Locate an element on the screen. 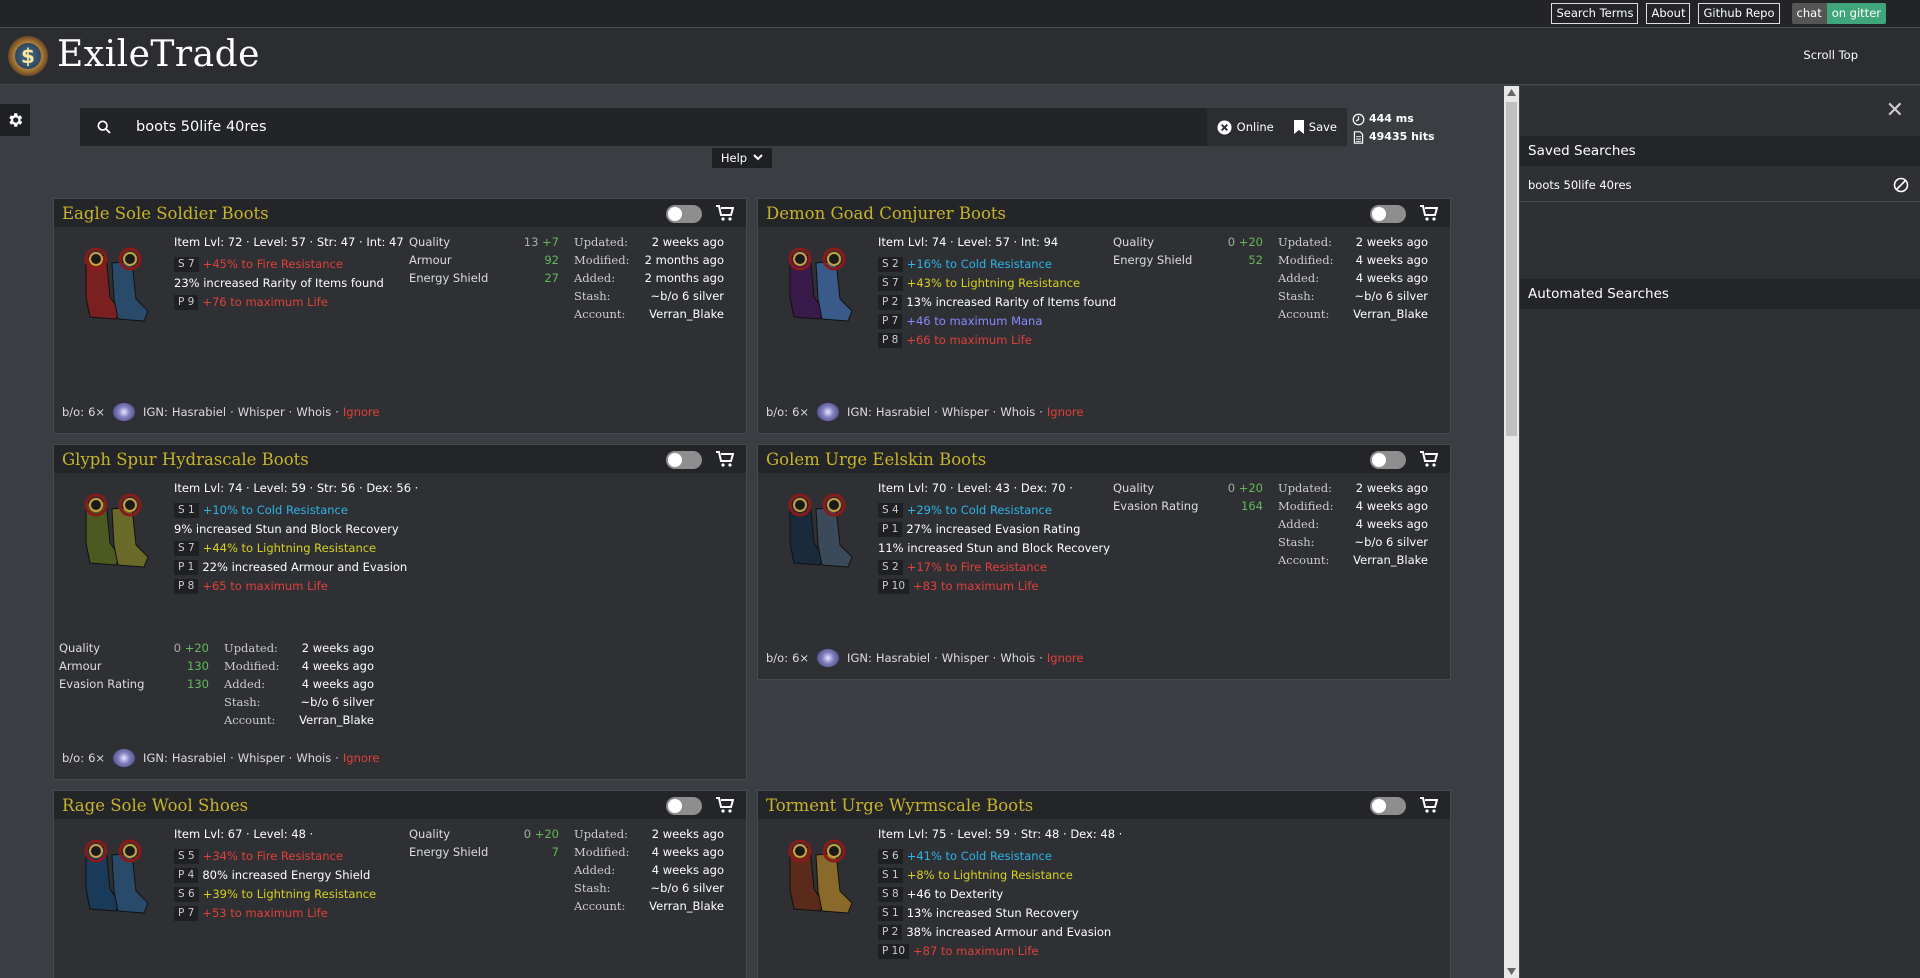 This screenshot has width=1920, height=978. gear-icon is located at coordinates (16, 120).